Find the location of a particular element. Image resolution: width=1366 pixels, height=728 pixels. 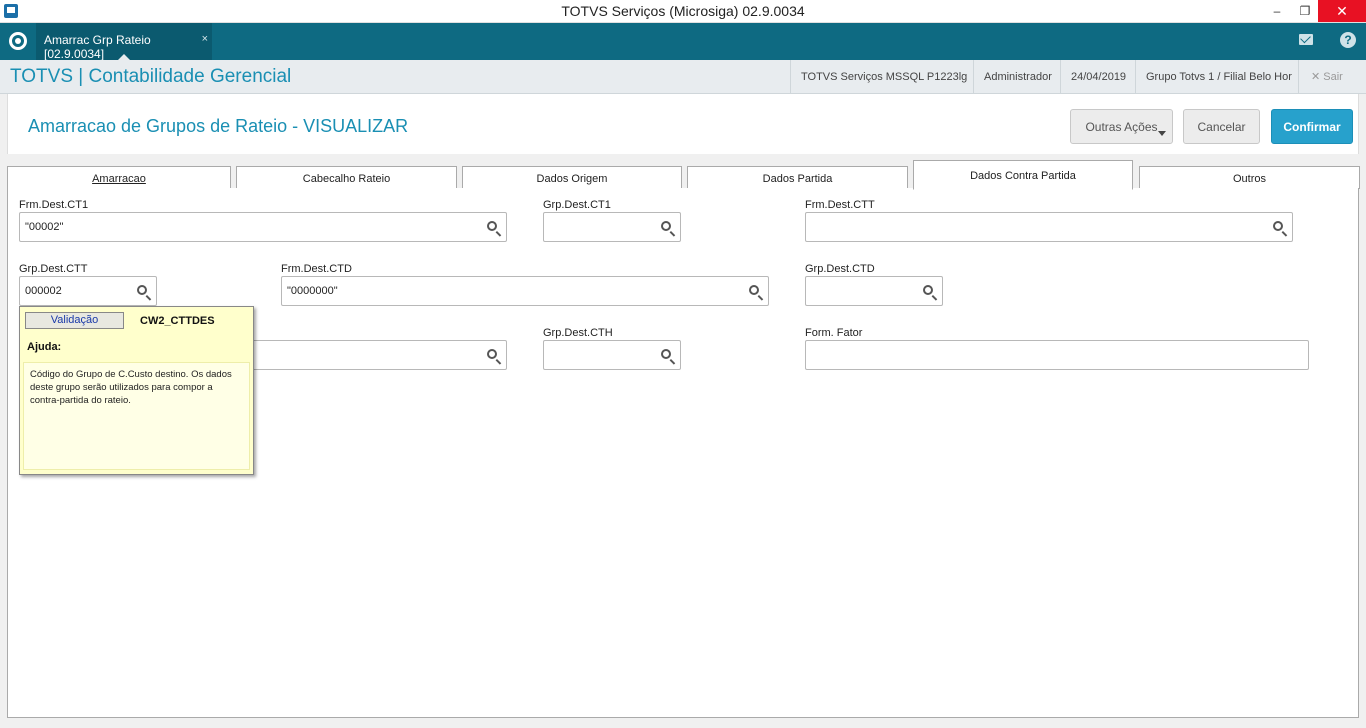

other-actions-label: Outras Ações is located at coordinates (1121, 127).